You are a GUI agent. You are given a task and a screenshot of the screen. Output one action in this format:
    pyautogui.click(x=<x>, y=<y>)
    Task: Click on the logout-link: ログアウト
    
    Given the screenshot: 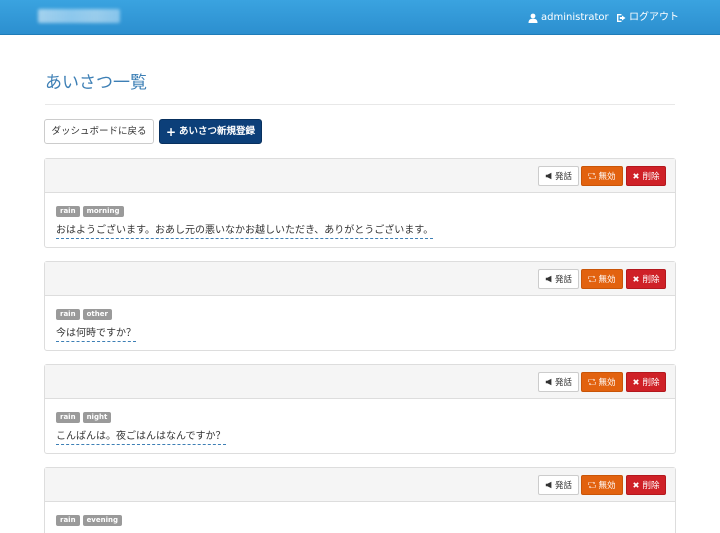 What is the action you would take?
    pyautogui.click(x=647, y=18)
    